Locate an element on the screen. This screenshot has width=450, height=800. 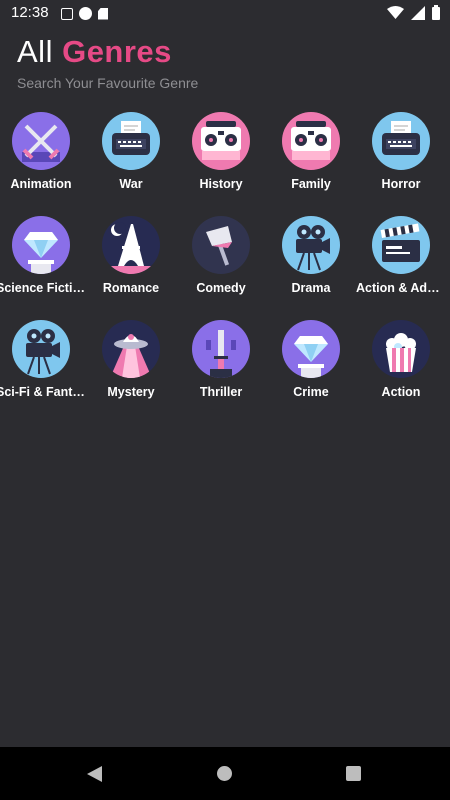
axe-icon is located at coordinates (221, 245).